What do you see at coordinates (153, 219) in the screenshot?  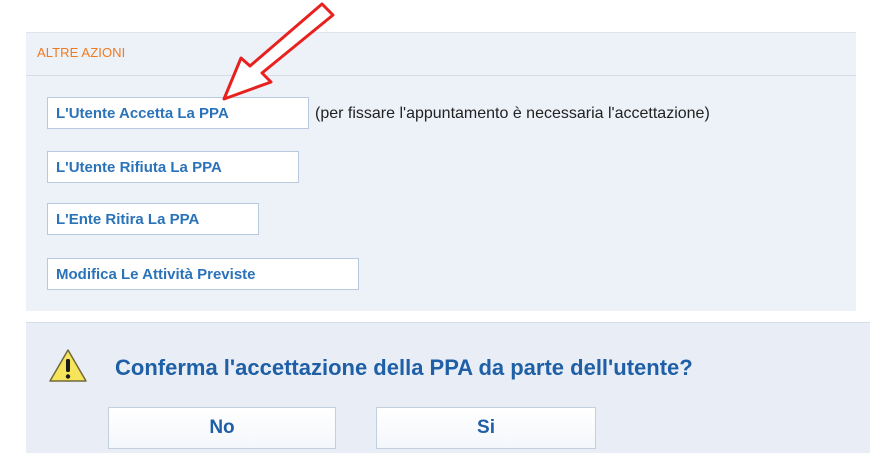 I see `entity-withdraws-ppa-button: L'Ente Ritira La PPA` at bounding box center [153, 219].